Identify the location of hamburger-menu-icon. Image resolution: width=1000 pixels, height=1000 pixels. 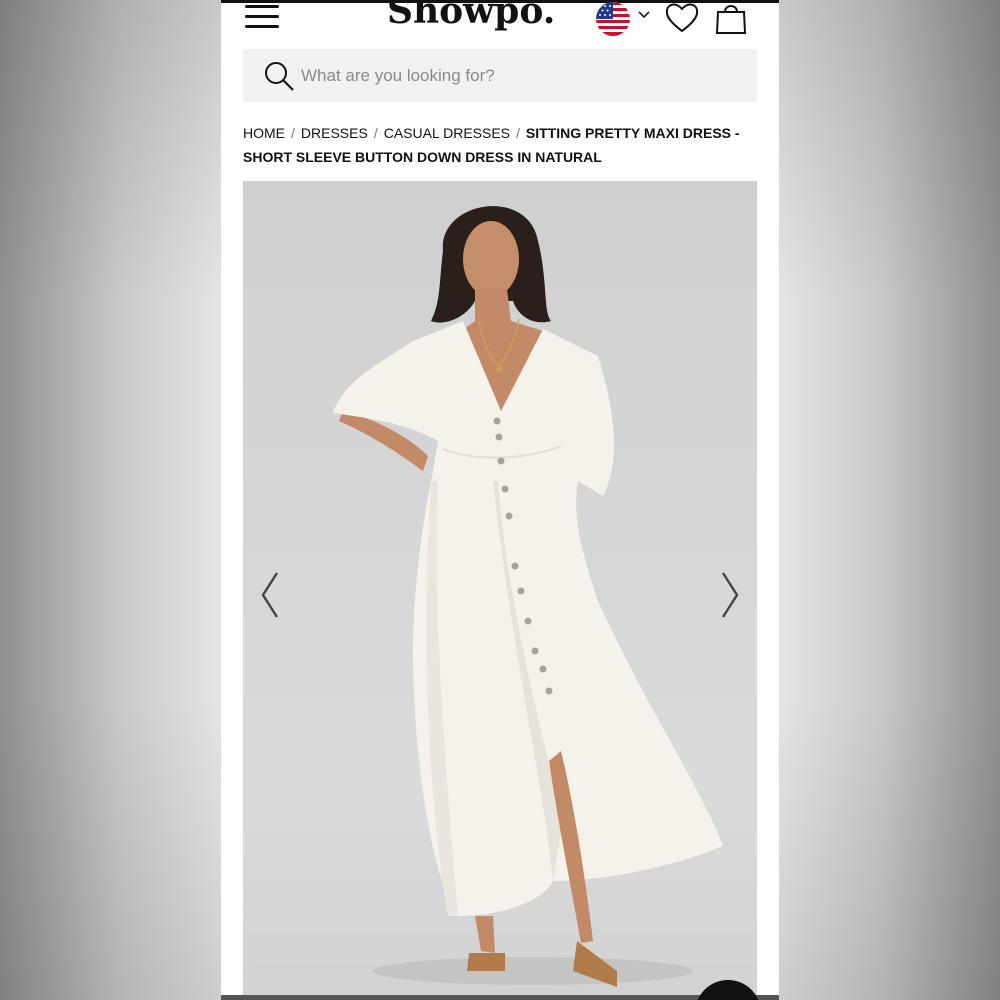
(263, 18).